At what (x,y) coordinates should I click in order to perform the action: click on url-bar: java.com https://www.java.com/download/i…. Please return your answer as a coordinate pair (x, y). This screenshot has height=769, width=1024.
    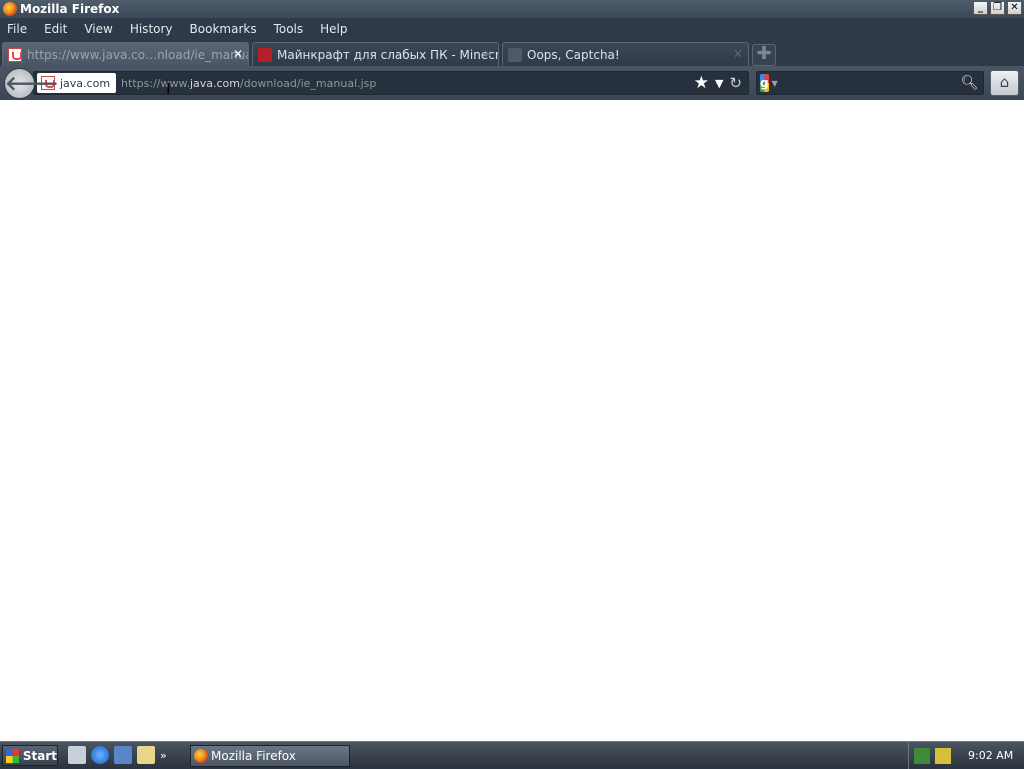
    Looking at the image, I should click on (391, 83).